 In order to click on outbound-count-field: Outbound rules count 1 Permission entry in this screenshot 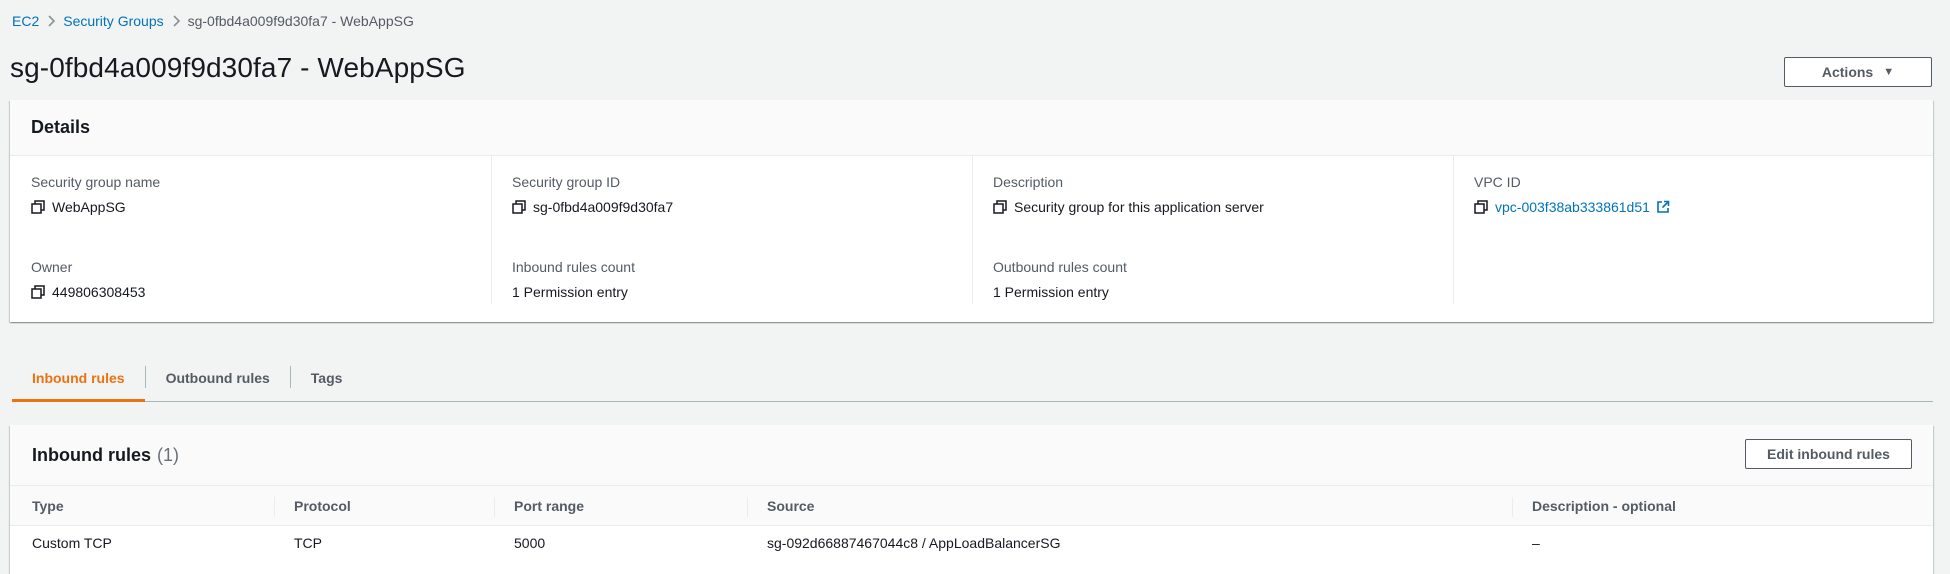, I will do `click(1060, 279)`.